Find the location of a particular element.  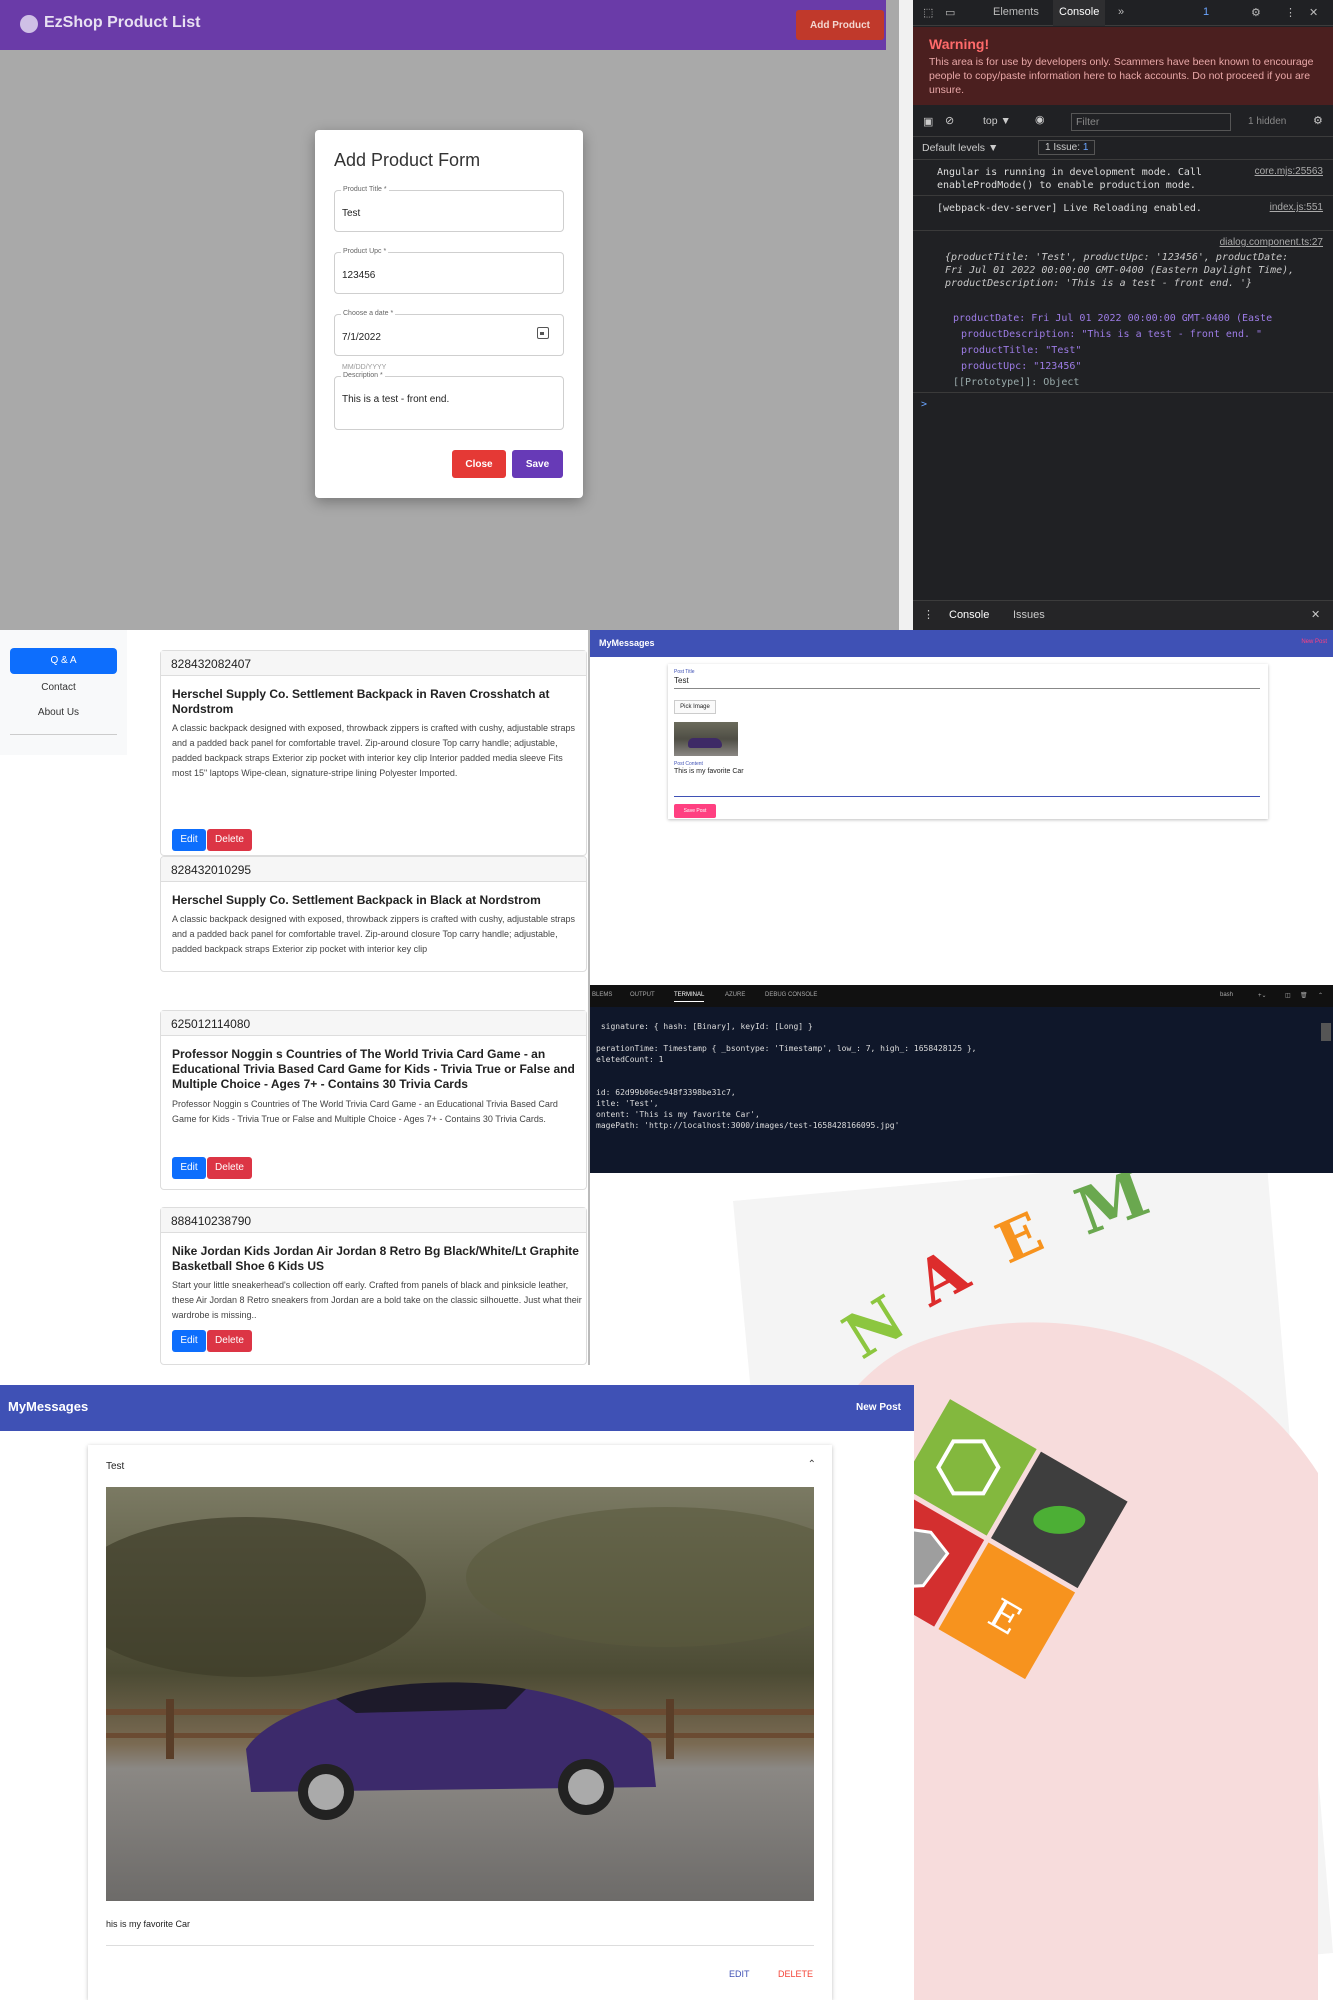

more-tabs-icon: » is located at coordinates (1121, 12).